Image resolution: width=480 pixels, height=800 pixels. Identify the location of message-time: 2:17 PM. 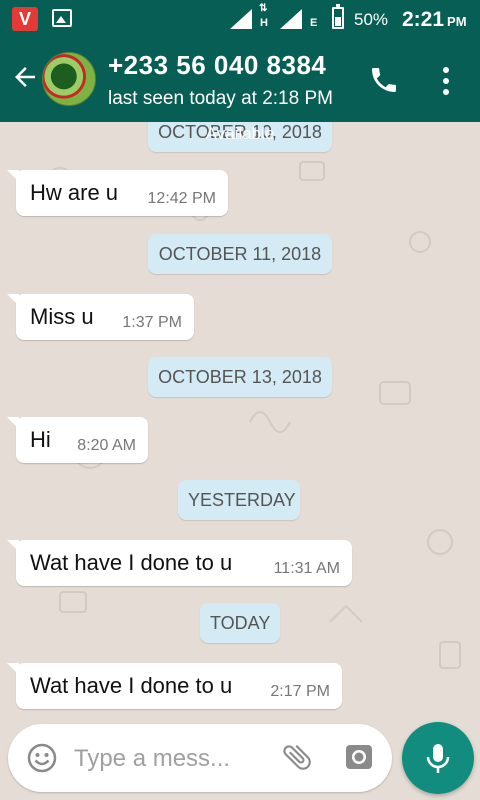
(300, 691).